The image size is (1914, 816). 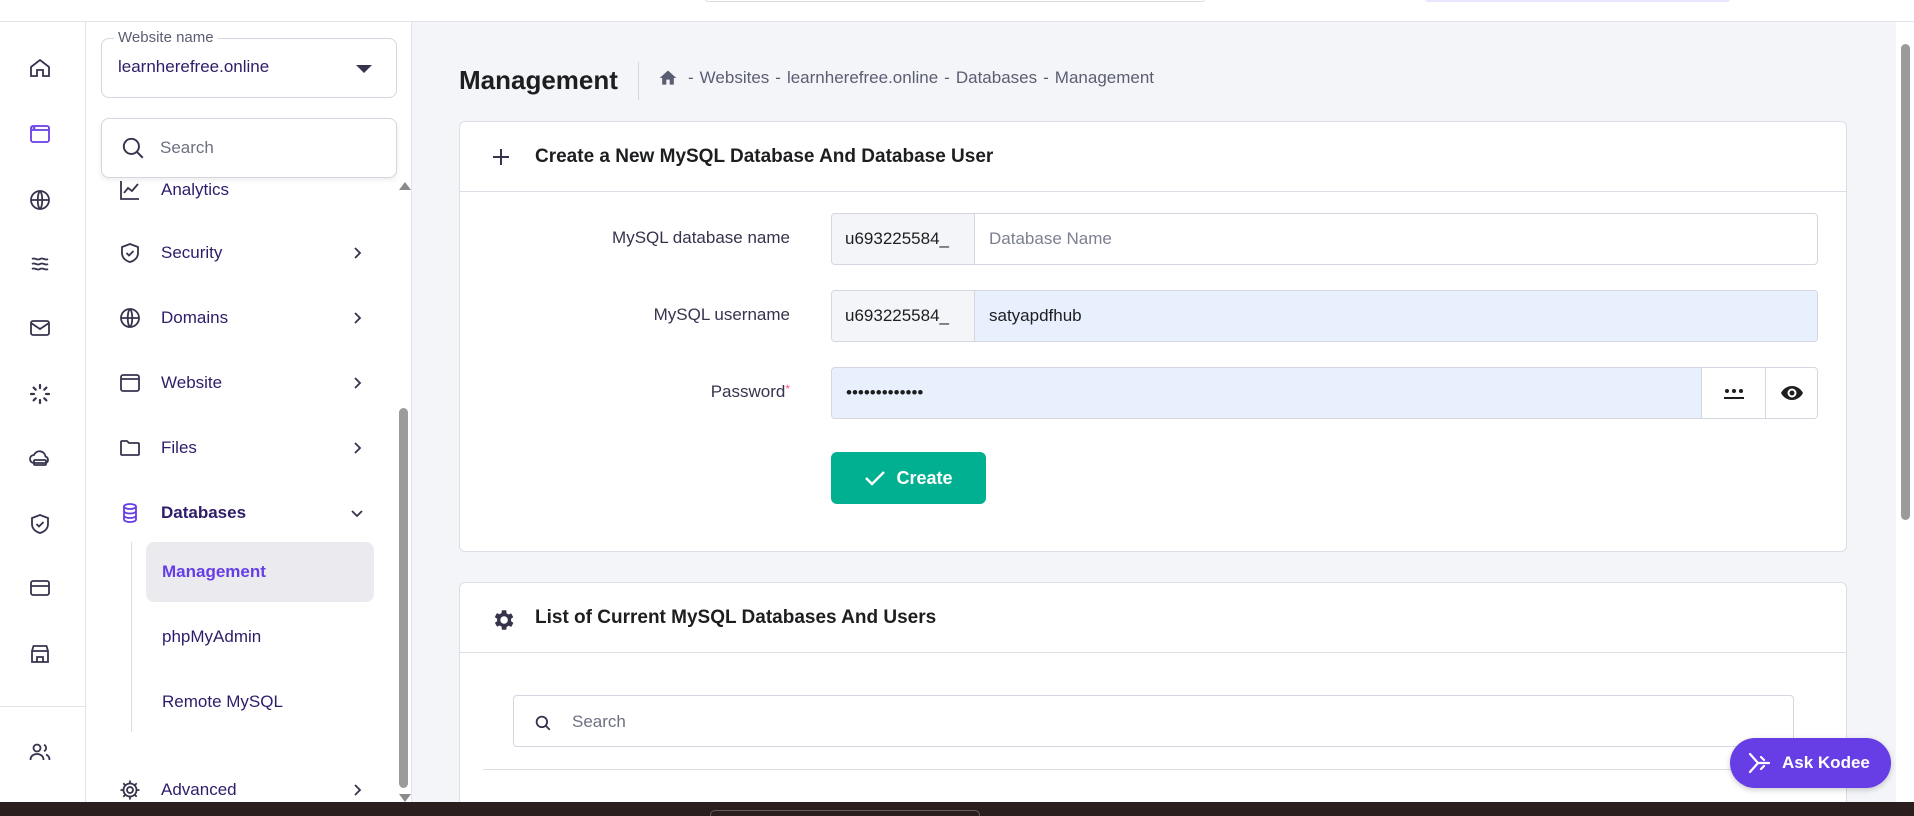 What do you see at coordinates (195, 189) in the screenshot?
I see `sidebar-item-label: Analytics` at bounding box center [195, 189].